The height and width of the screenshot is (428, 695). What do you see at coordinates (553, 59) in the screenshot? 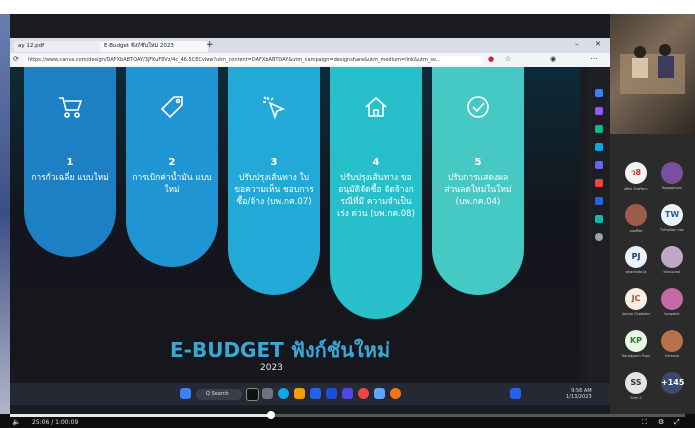
I see `profile-icon: ◉` at bounding box center [553, 59].